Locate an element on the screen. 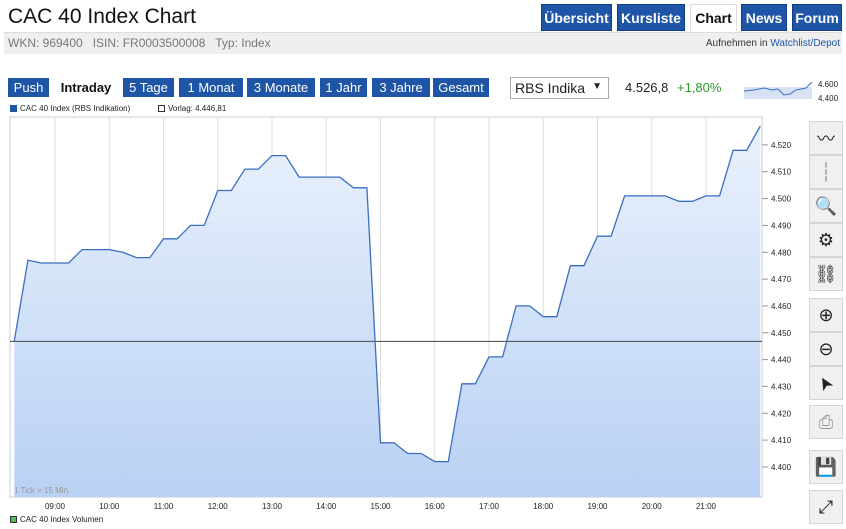 Image resolution: width=846 pixels, height=529 pixels. candlestick-button: ┆ is located at coordinates (826, 172).